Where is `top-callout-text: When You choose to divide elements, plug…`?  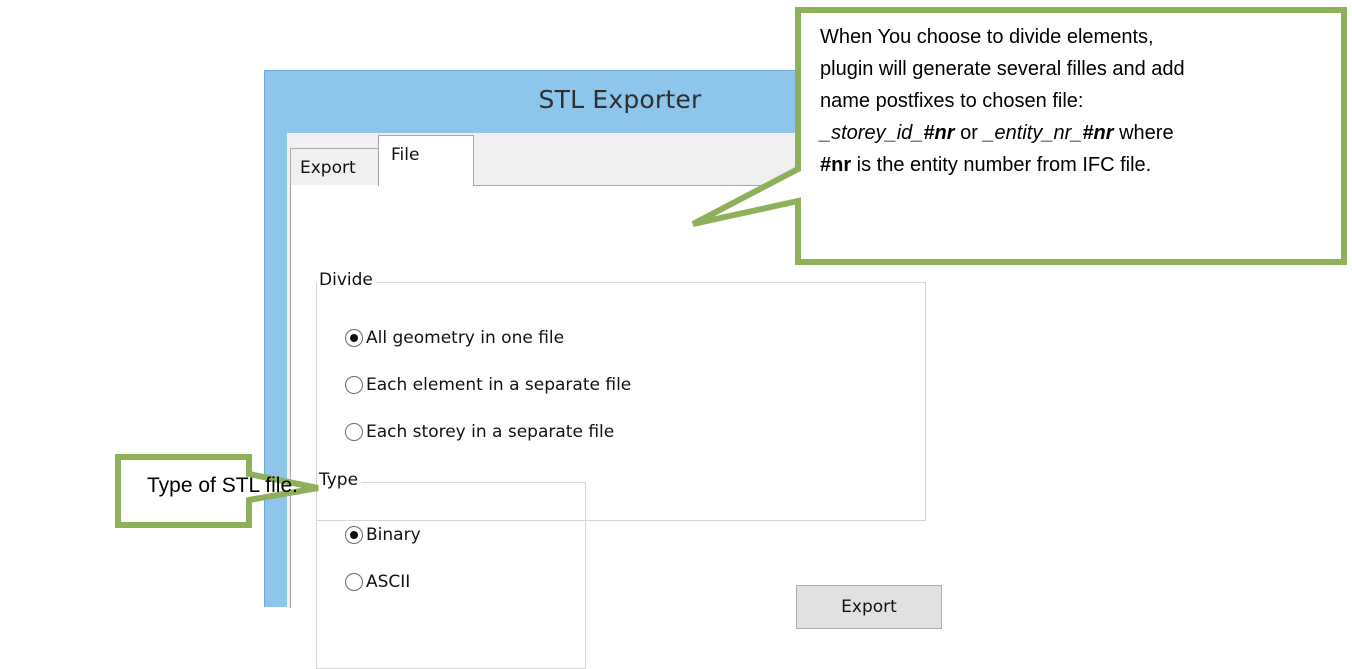
top-callout-text: When You choose to divide elements, plug… is located at coordinates (1080, 101).